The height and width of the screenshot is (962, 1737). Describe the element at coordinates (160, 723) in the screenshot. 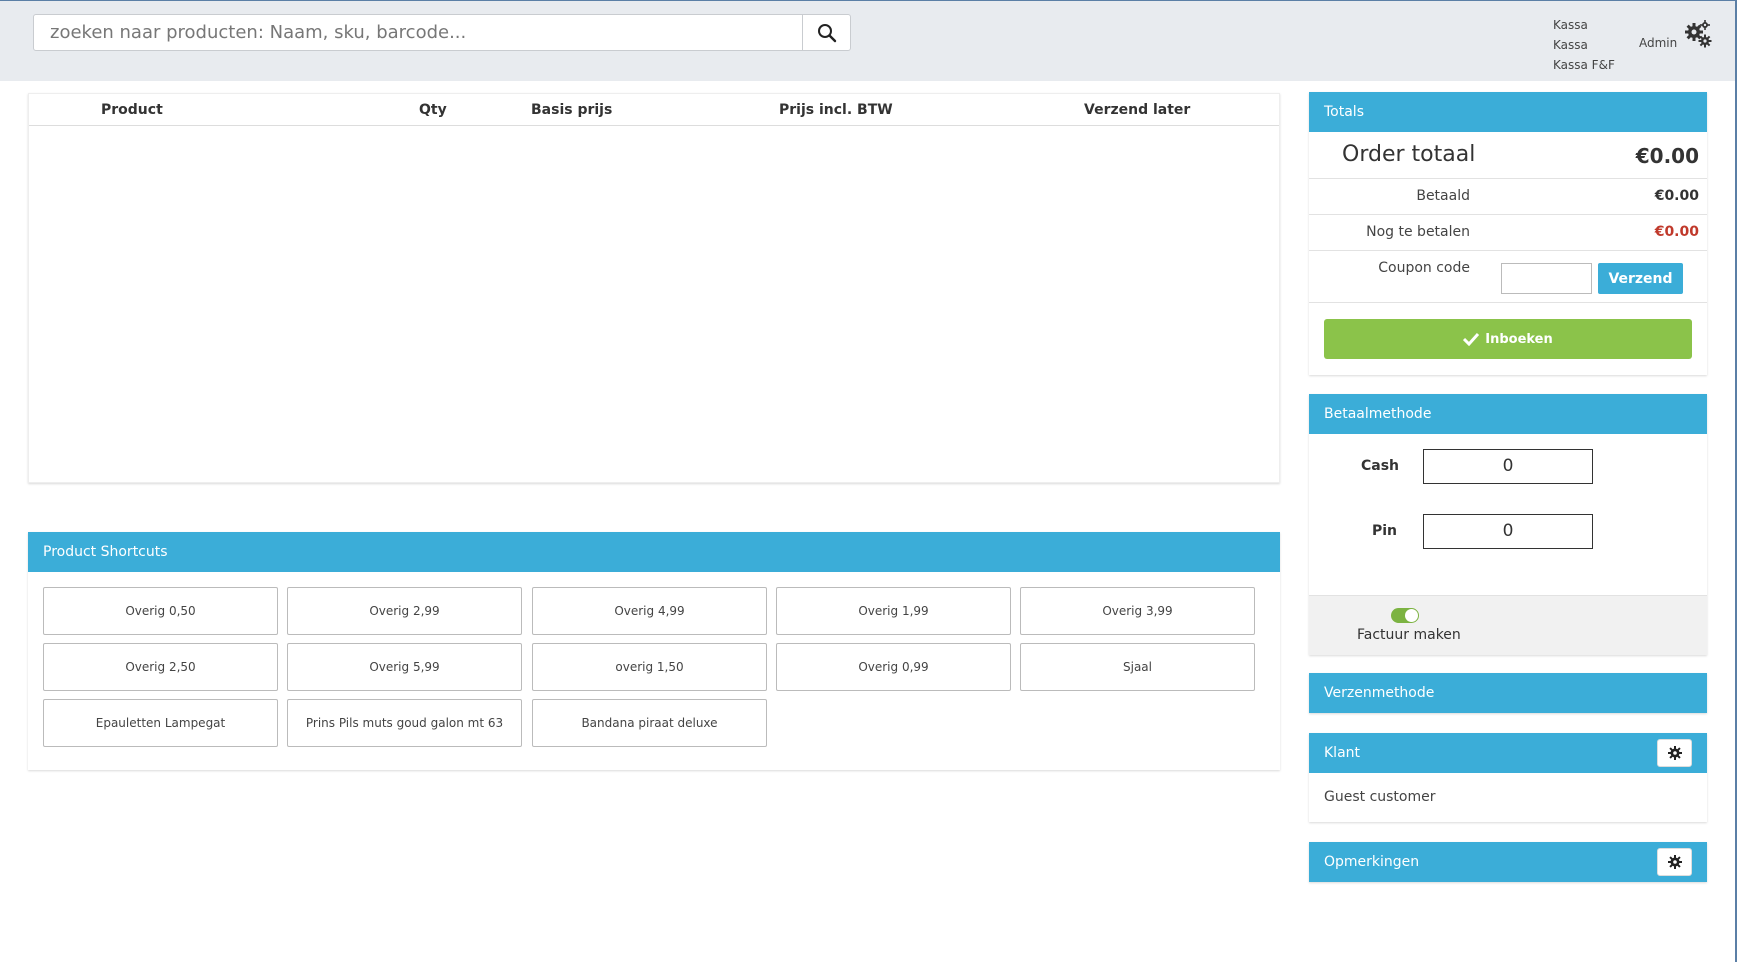

I see `shortcut-button: Epauletten Lampegat` at that location.